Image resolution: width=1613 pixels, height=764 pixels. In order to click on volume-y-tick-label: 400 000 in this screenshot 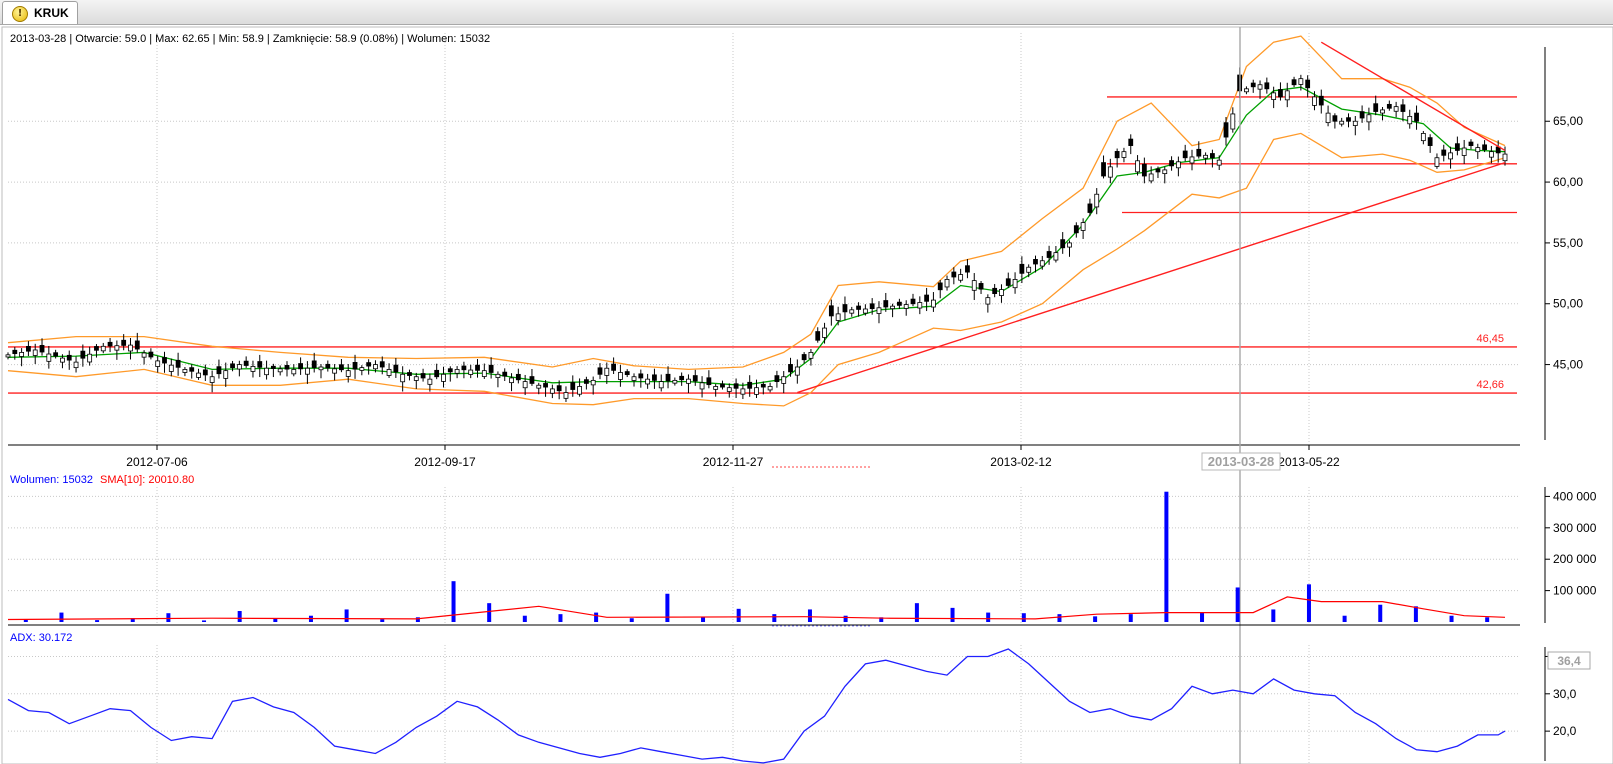, I will do `click(1575, 496)`.